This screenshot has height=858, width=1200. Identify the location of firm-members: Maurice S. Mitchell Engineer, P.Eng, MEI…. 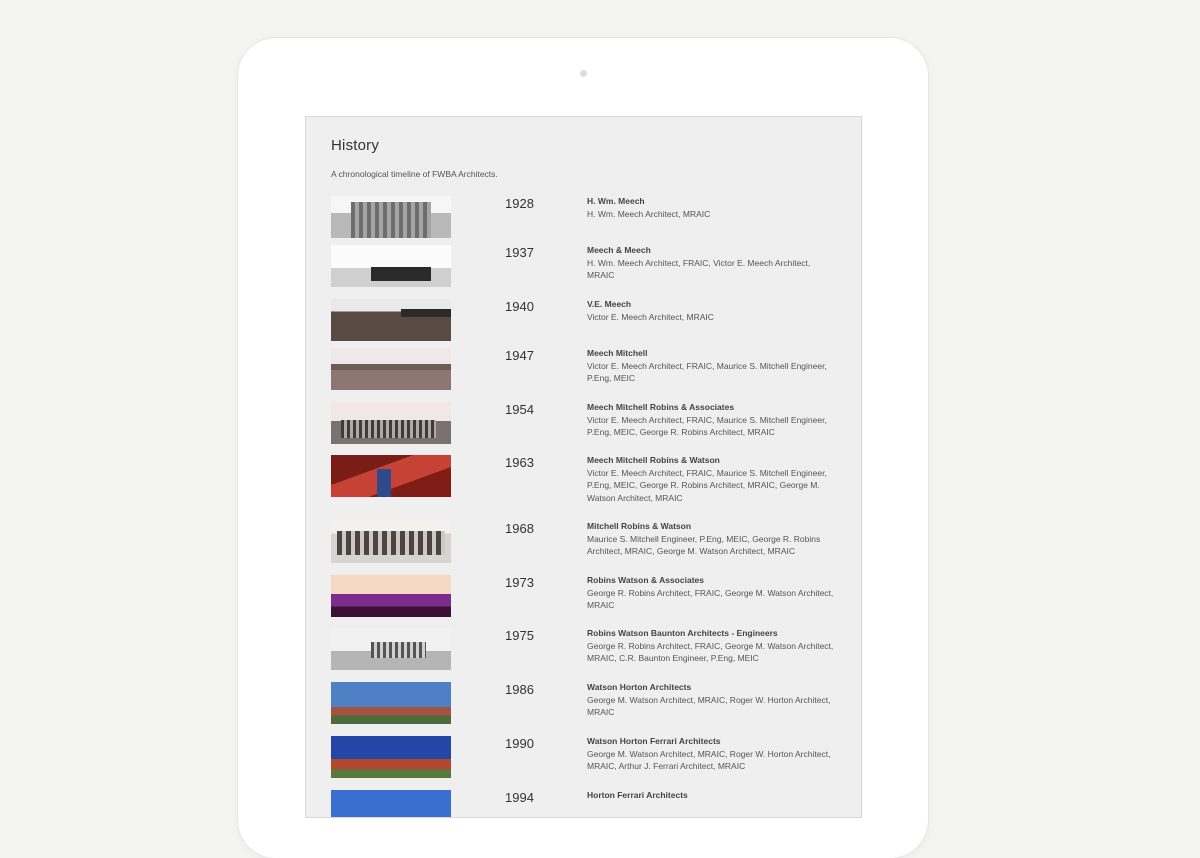
(704, 545).